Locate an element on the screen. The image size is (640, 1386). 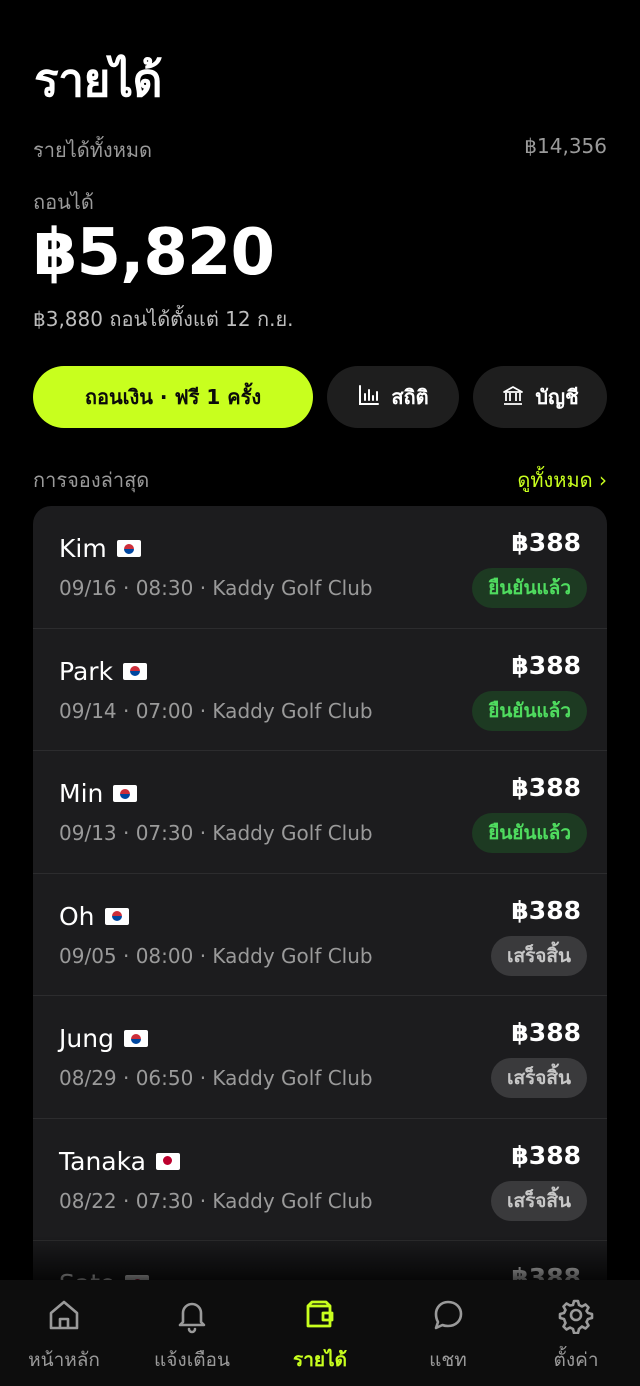
stats-button: สถิติ is located at coordinates (393, 397).